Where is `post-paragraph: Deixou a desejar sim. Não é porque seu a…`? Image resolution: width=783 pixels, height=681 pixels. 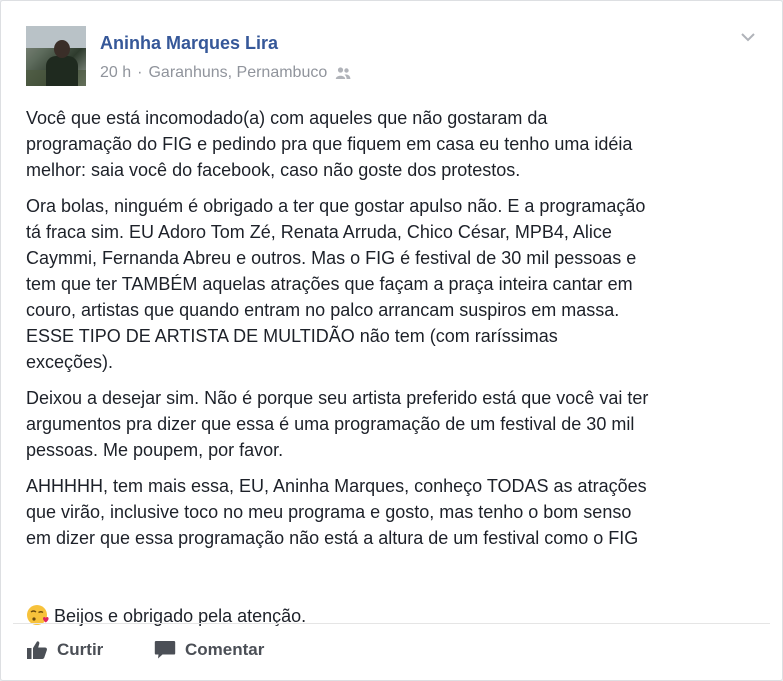 post-paragraph: Deixou a desejar sim. Não é porque seu a… is located at coordinates (337, 424).